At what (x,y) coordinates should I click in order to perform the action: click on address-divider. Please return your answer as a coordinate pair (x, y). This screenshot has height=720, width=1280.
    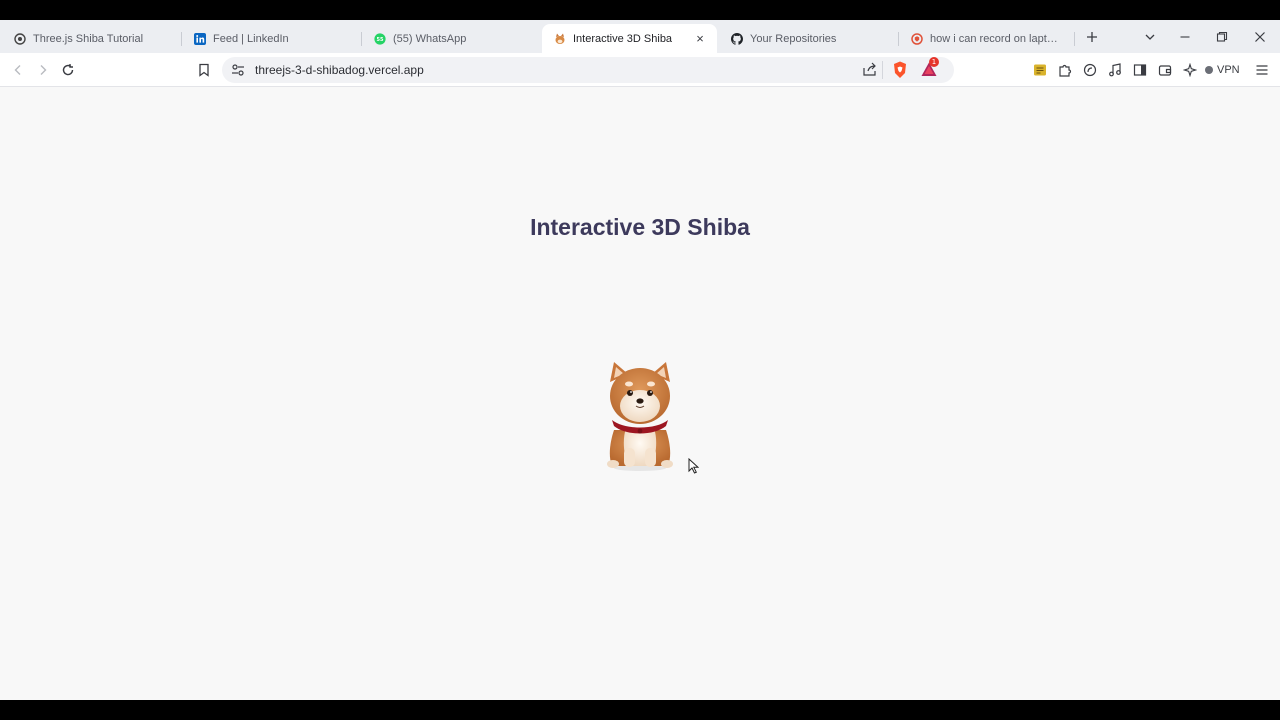
    Looking at the image, I should click on (882, 70).